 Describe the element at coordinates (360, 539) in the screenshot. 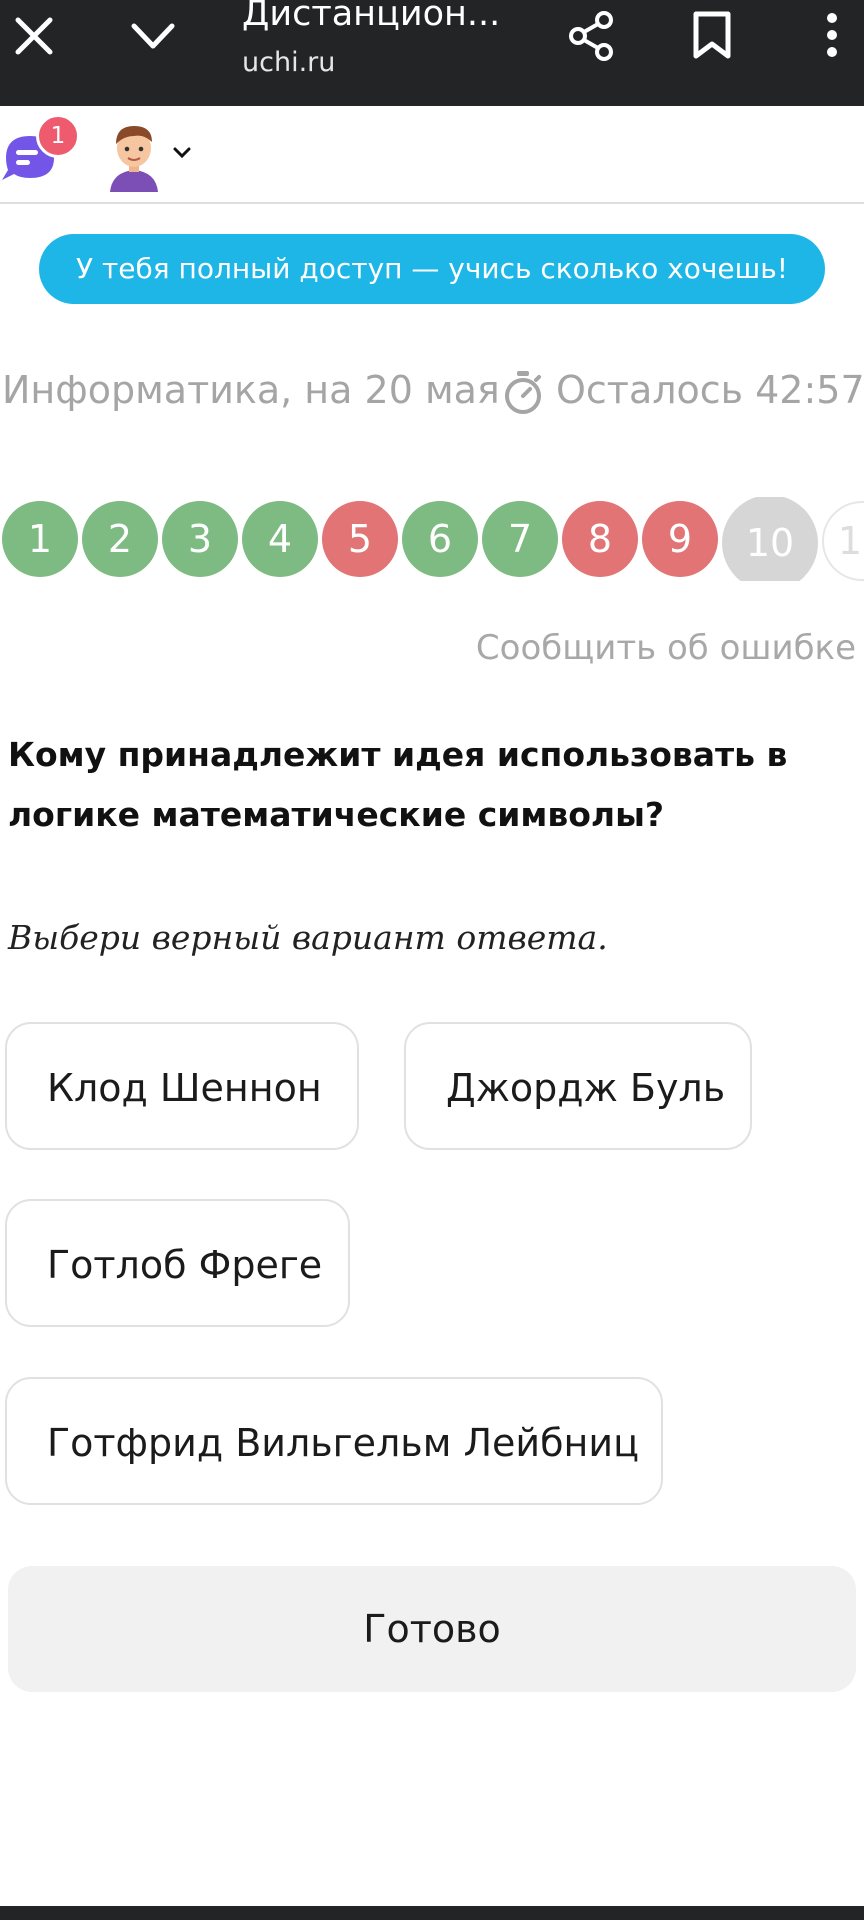

I see `question-number-5: 5` at that location.